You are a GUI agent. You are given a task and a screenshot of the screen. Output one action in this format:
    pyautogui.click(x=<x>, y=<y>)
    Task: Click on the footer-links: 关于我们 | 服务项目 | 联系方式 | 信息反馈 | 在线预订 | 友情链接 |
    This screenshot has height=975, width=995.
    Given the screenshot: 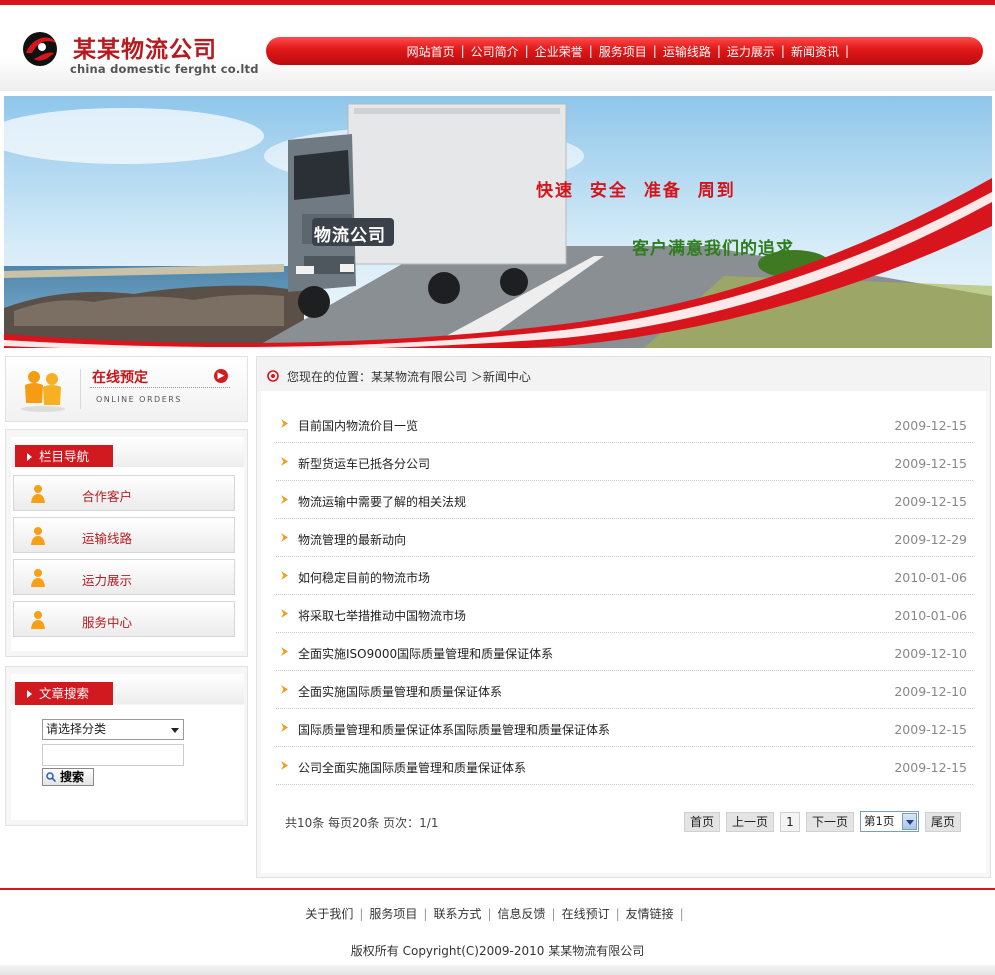 What is the action you would take?
    pyautogui.click(x=497, y=913)
    